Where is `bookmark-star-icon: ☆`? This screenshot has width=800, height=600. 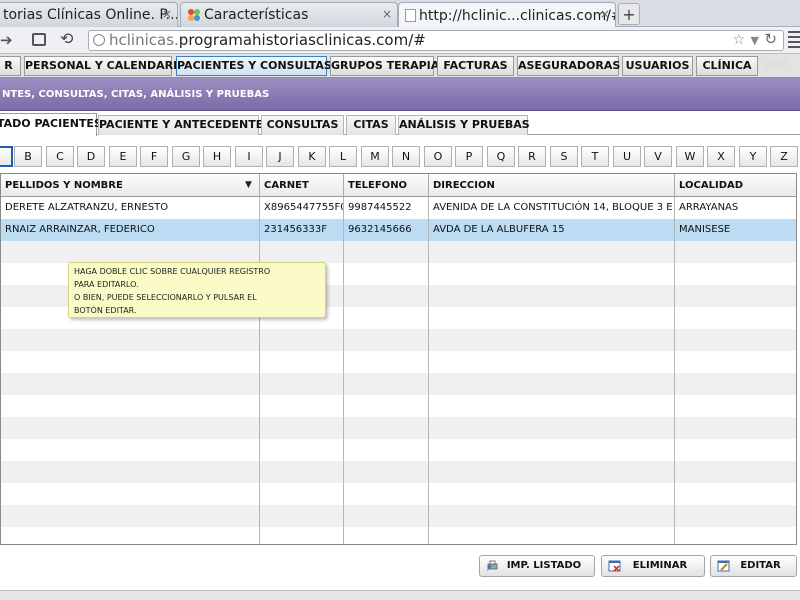 bookmark-star-icon: ☆ is located at coordinates (738, 40).